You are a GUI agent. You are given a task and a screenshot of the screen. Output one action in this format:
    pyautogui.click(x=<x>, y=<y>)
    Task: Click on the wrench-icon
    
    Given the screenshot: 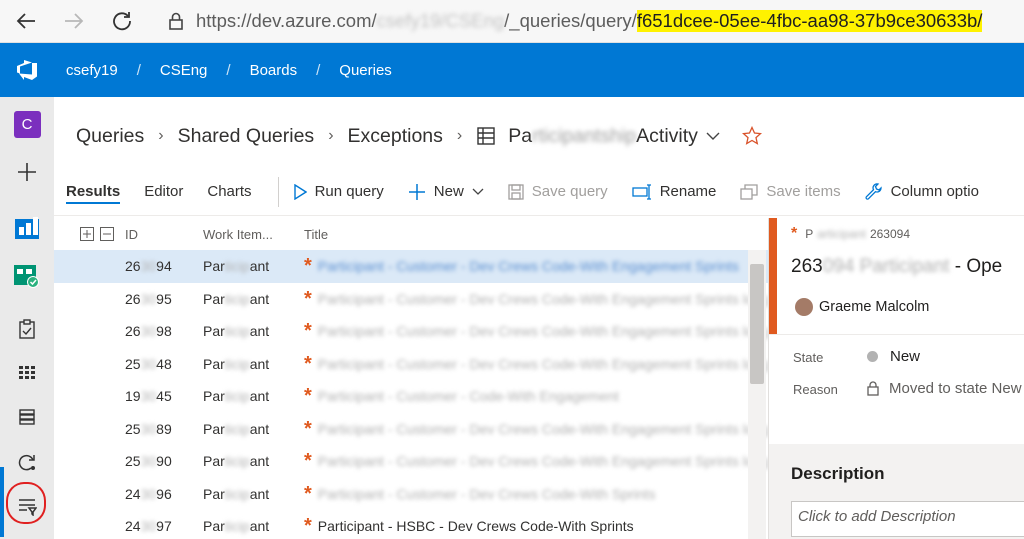 What is the action you would take?
    pyautogui.click(x=874, y=191)
    